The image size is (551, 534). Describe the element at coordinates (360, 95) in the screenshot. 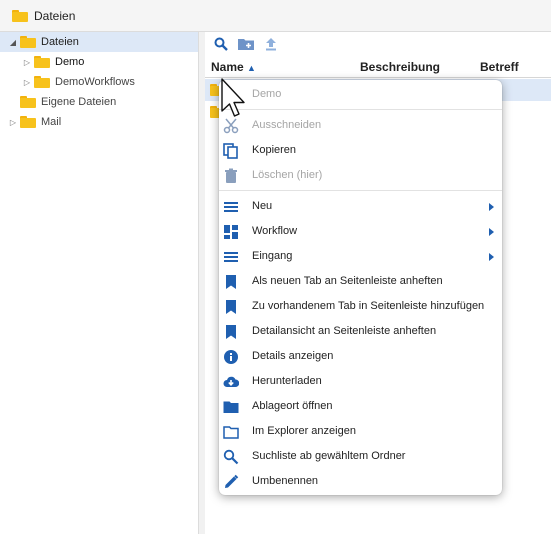

I see `menu-header: Demo` at that location.